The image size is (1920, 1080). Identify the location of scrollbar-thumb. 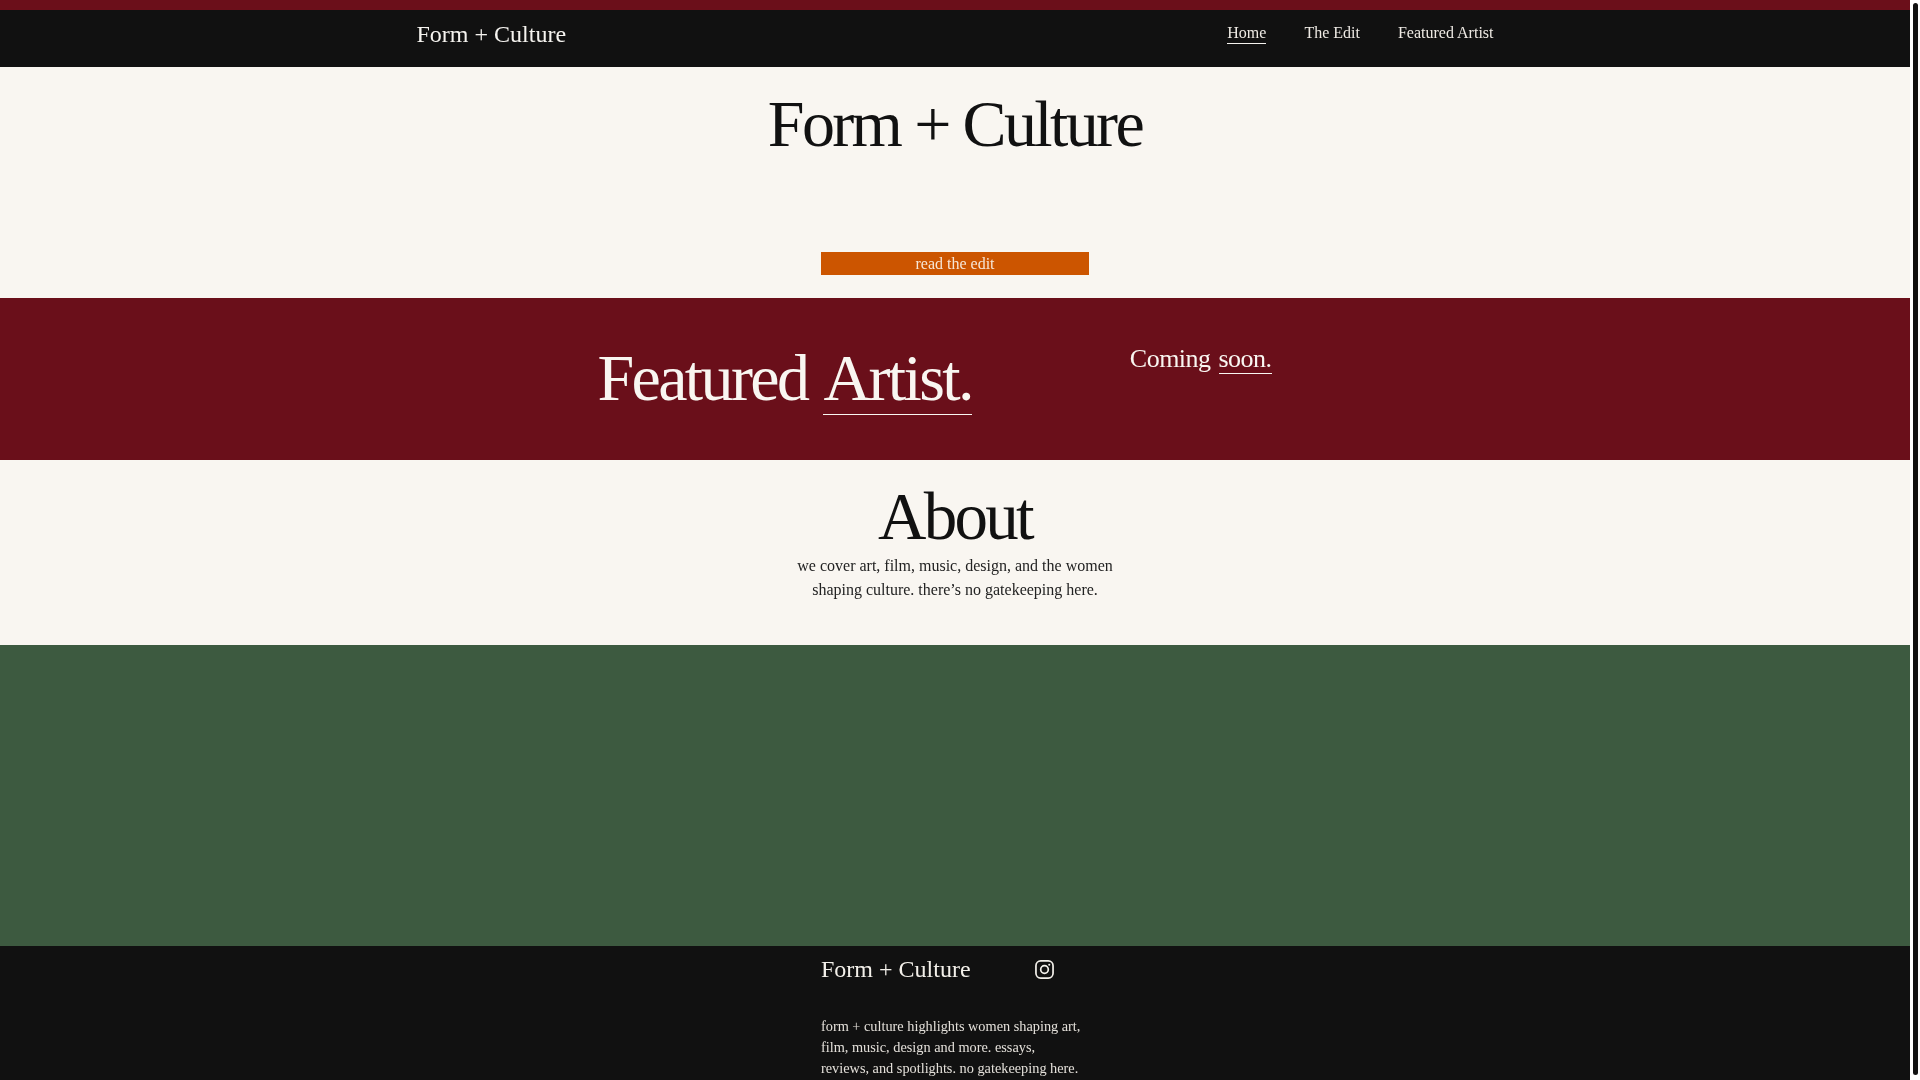
(1915, 539).